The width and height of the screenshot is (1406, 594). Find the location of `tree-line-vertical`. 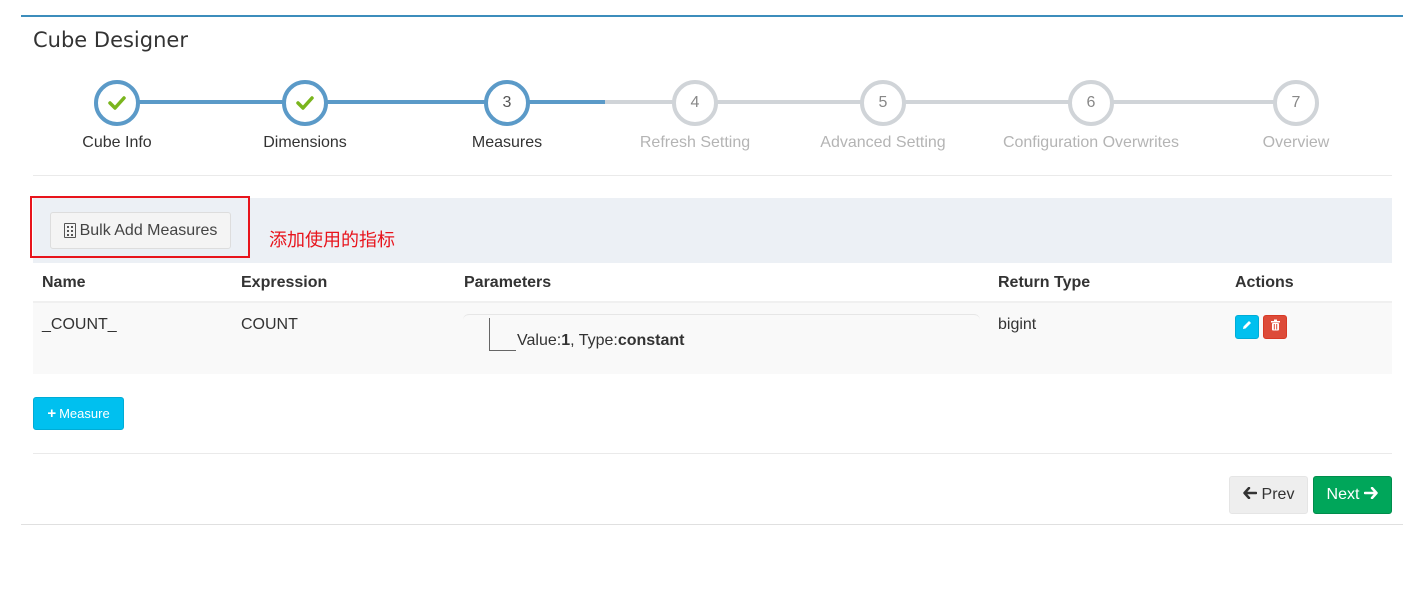

tree-line-vertical is located at coordinates (489, 334).